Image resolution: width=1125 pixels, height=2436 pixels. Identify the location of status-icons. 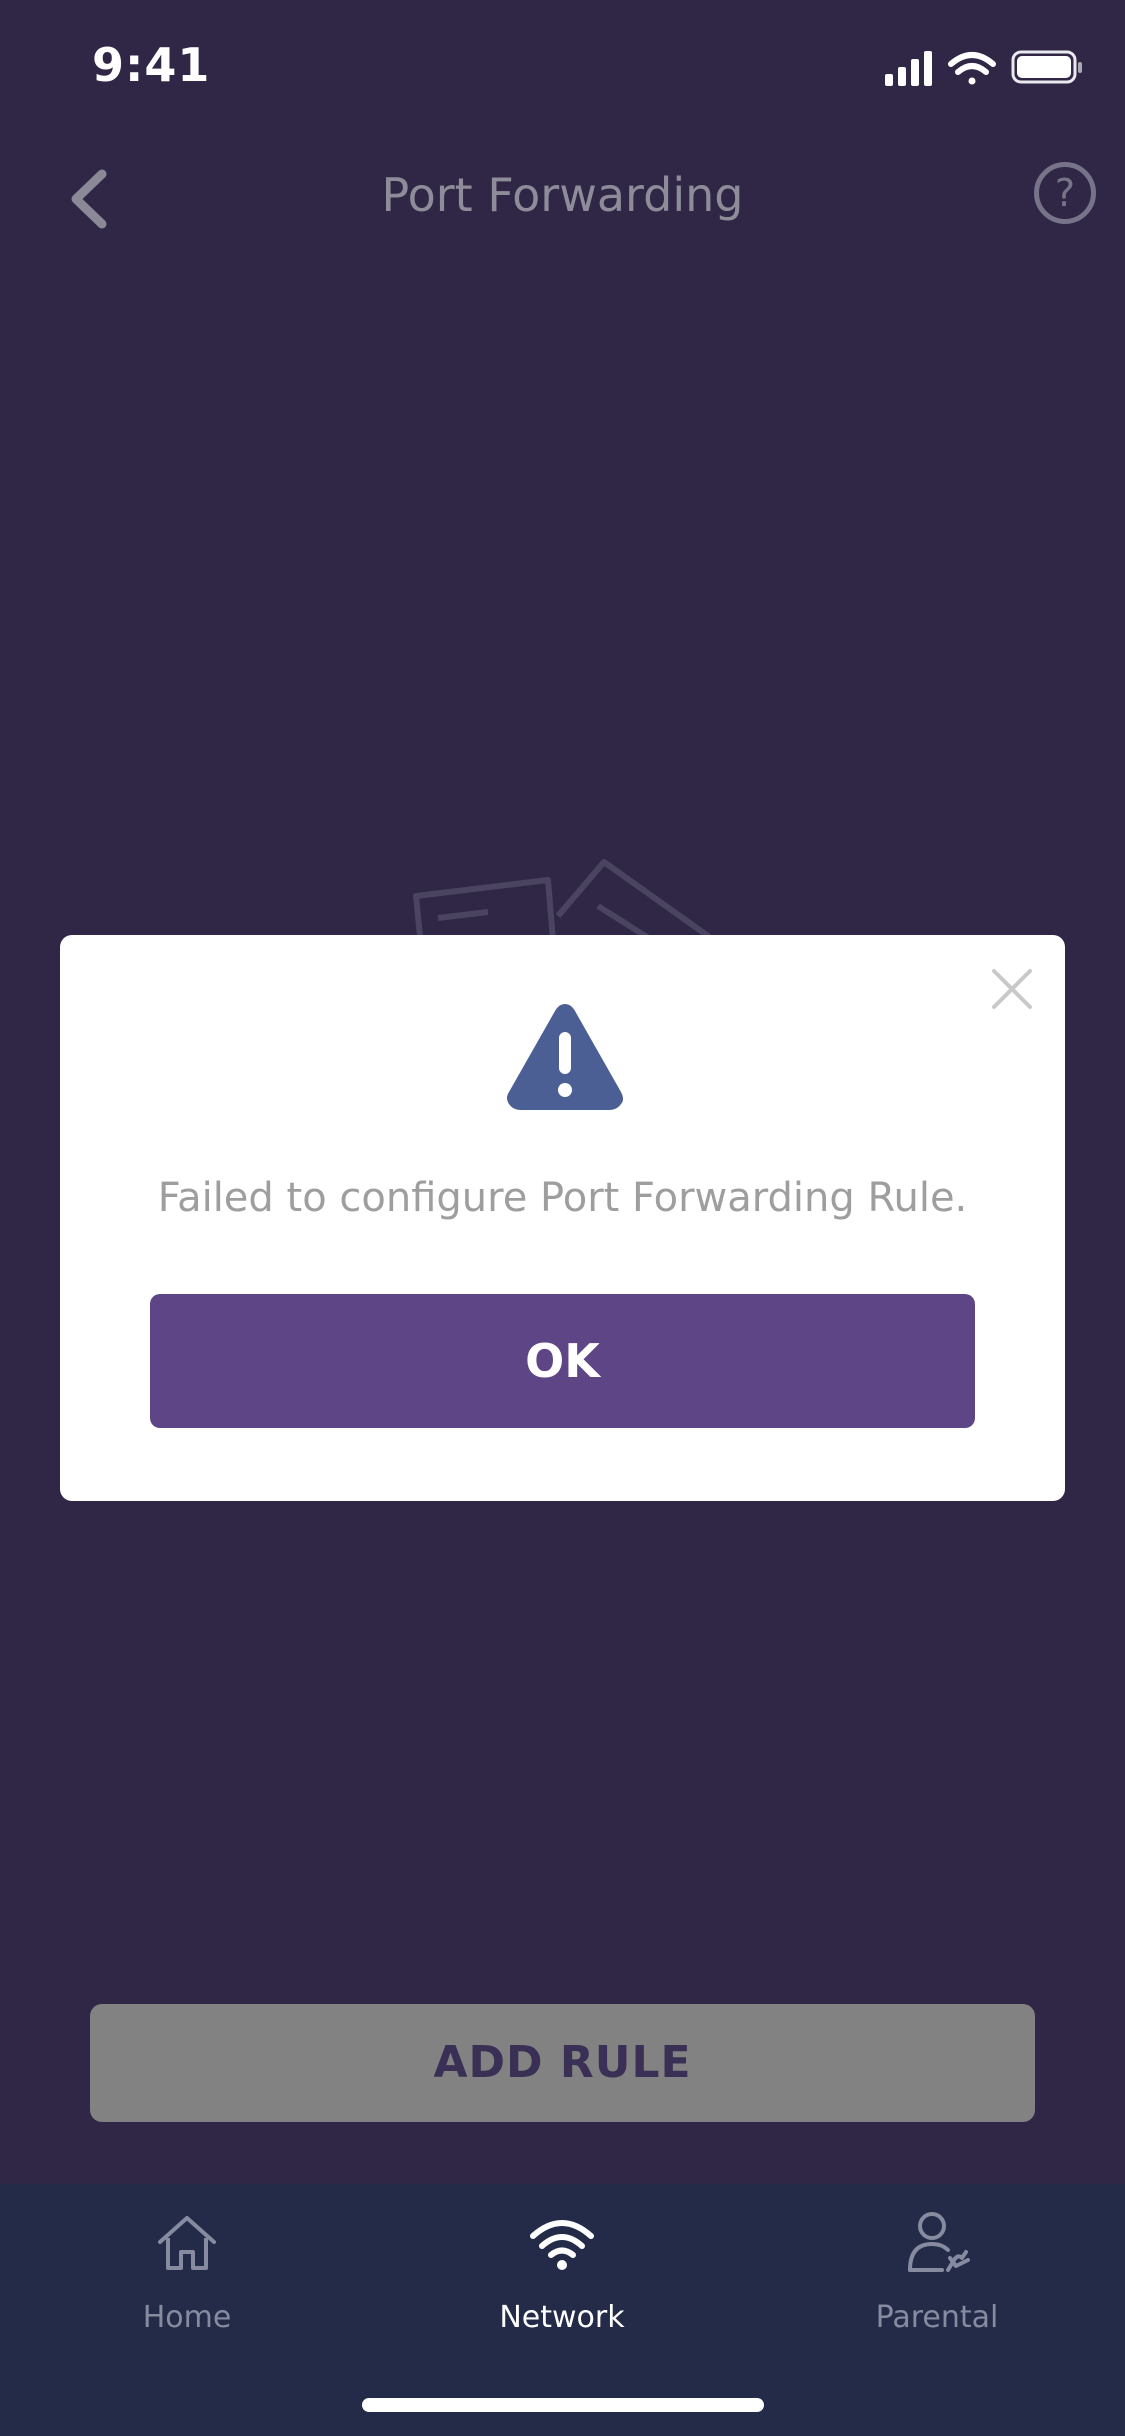
(983, 68).